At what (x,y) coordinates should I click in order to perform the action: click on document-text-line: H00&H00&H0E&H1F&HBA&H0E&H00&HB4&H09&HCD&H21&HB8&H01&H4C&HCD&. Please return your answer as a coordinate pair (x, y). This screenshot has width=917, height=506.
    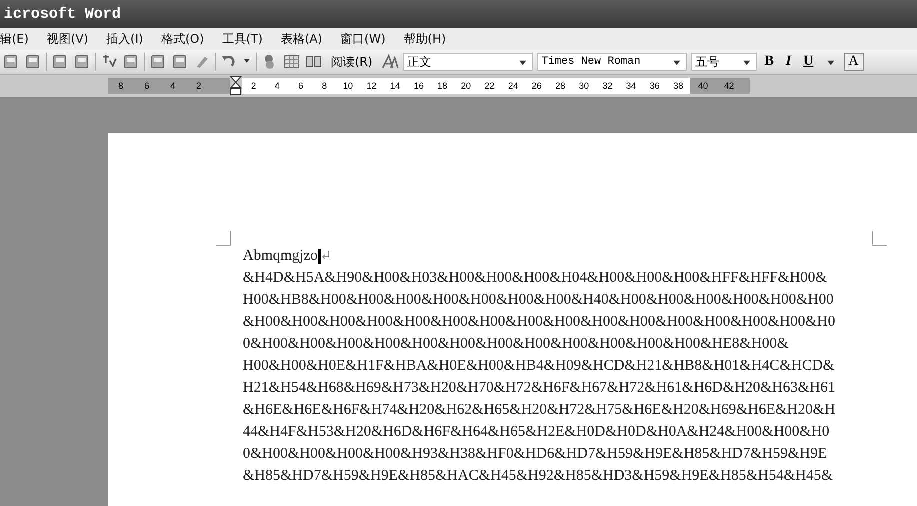
    Looking at the image, I should click on (539, 366).